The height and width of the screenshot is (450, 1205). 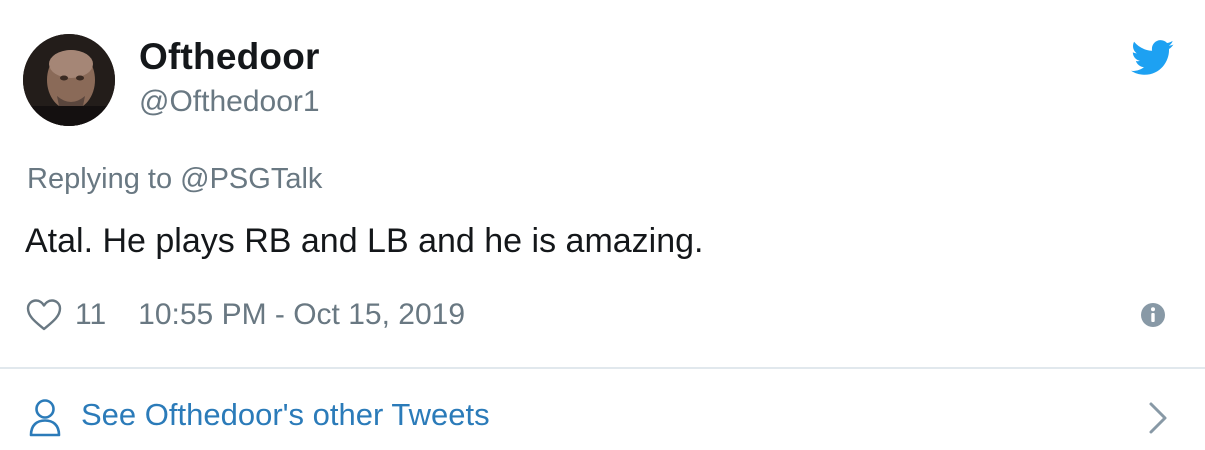 What do you see at coordinates (1158, 418) in the screenshot?
I see `chevron-right-icon` at bounding box center [1158, 418].